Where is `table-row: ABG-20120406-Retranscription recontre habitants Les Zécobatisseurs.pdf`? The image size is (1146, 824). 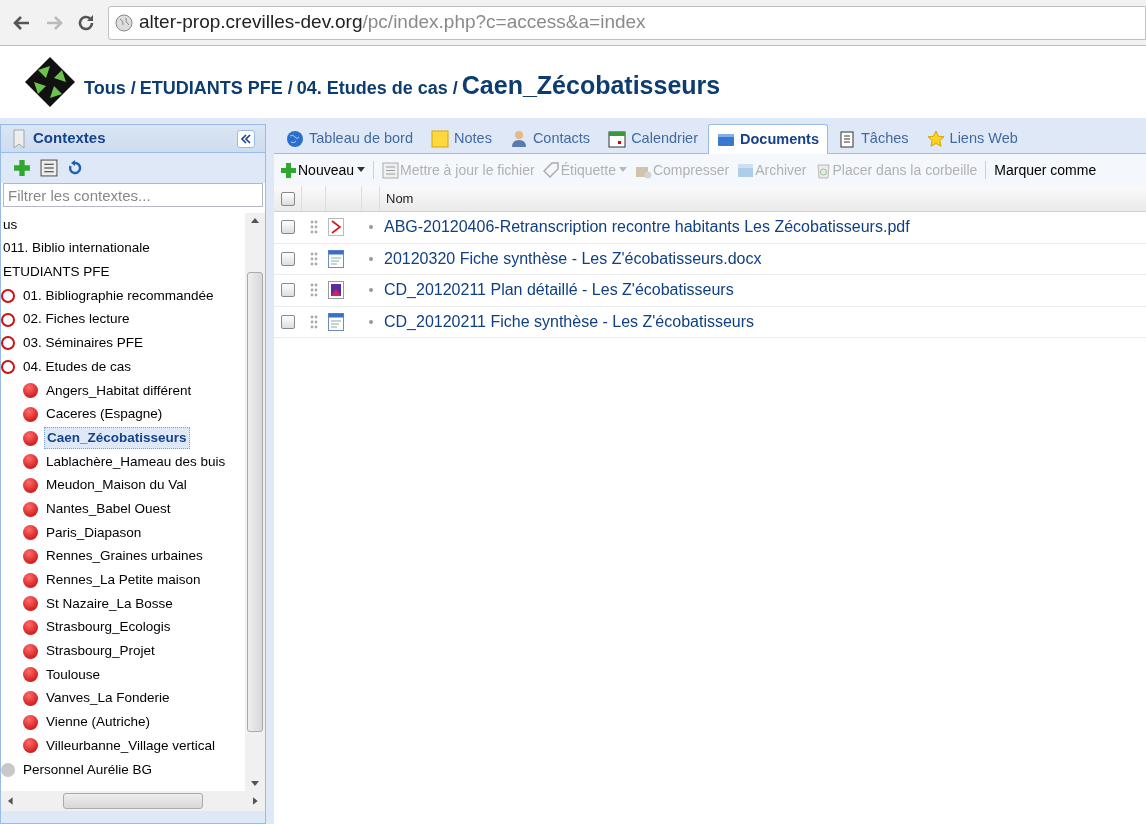 table-row: ABG-20120406-Retranscription recontre habitants Les Zécobatisseurs.pdf is located at coordinates (710, 228).